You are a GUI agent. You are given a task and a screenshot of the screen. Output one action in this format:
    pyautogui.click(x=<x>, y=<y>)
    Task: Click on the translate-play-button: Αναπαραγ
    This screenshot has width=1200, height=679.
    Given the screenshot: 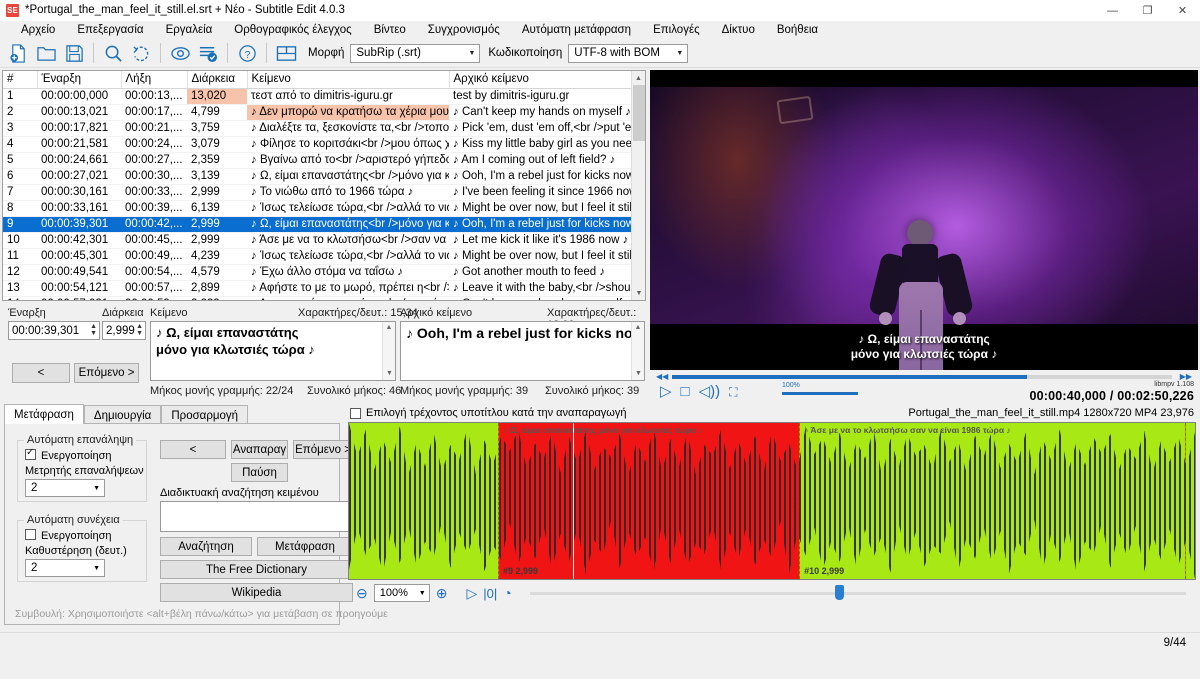 What is the action you would take?
    pyautogui.click(x=259, y=449)
    